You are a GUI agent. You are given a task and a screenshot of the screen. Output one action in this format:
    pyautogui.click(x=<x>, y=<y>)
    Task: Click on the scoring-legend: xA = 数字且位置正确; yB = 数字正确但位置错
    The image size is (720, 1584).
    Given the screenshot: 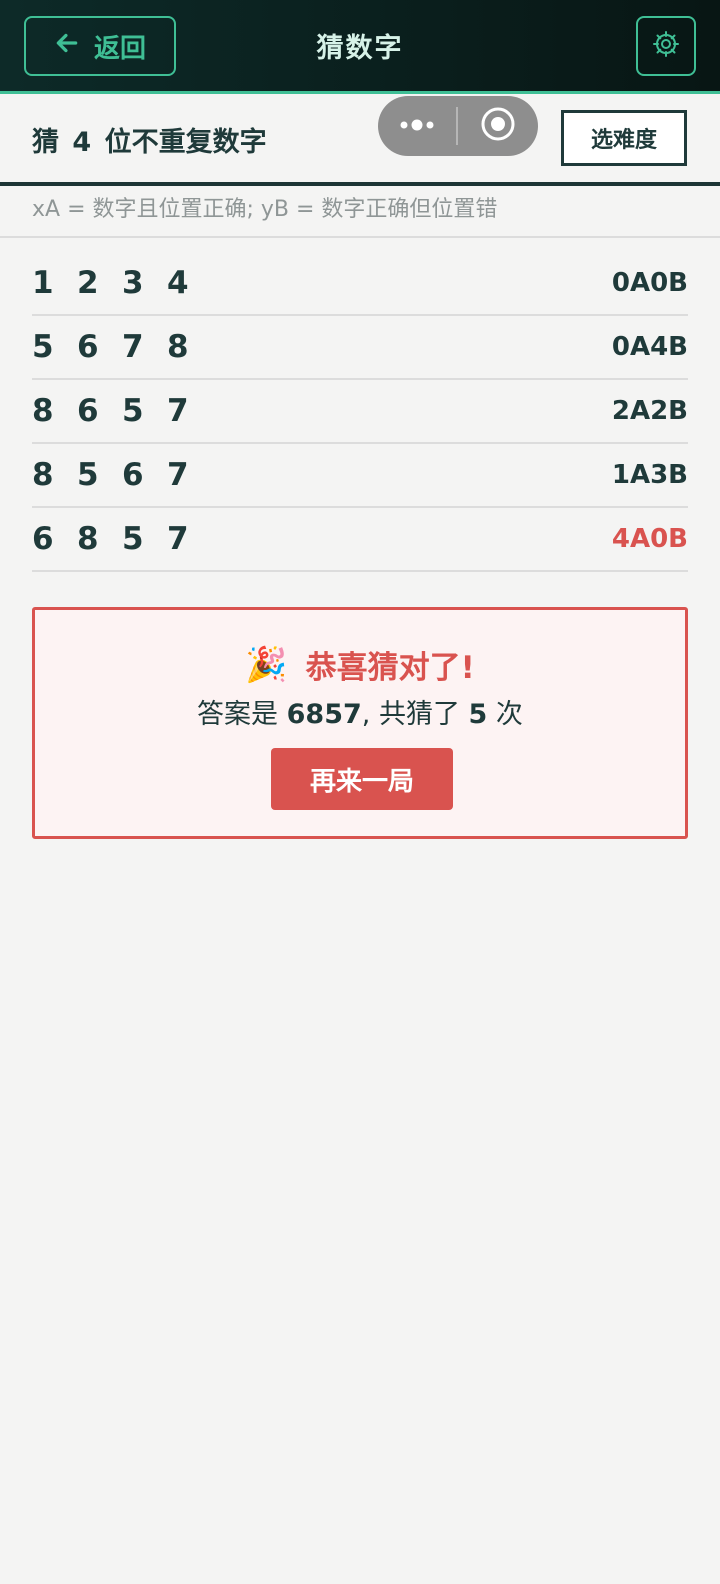 What is the action you would take?
    pyautogui.click(x=360, y=212)
    